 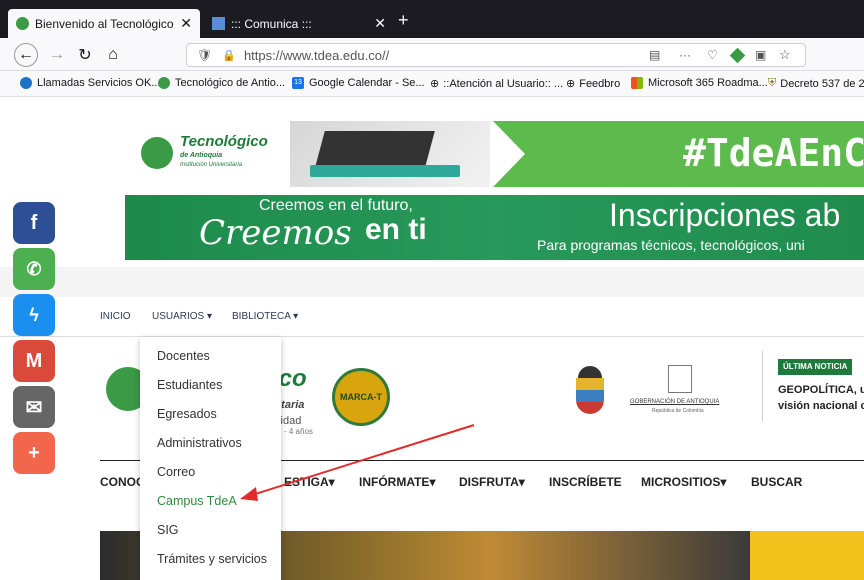 I want to click on tdea-favicon-icon, so click(x=22, y=23).